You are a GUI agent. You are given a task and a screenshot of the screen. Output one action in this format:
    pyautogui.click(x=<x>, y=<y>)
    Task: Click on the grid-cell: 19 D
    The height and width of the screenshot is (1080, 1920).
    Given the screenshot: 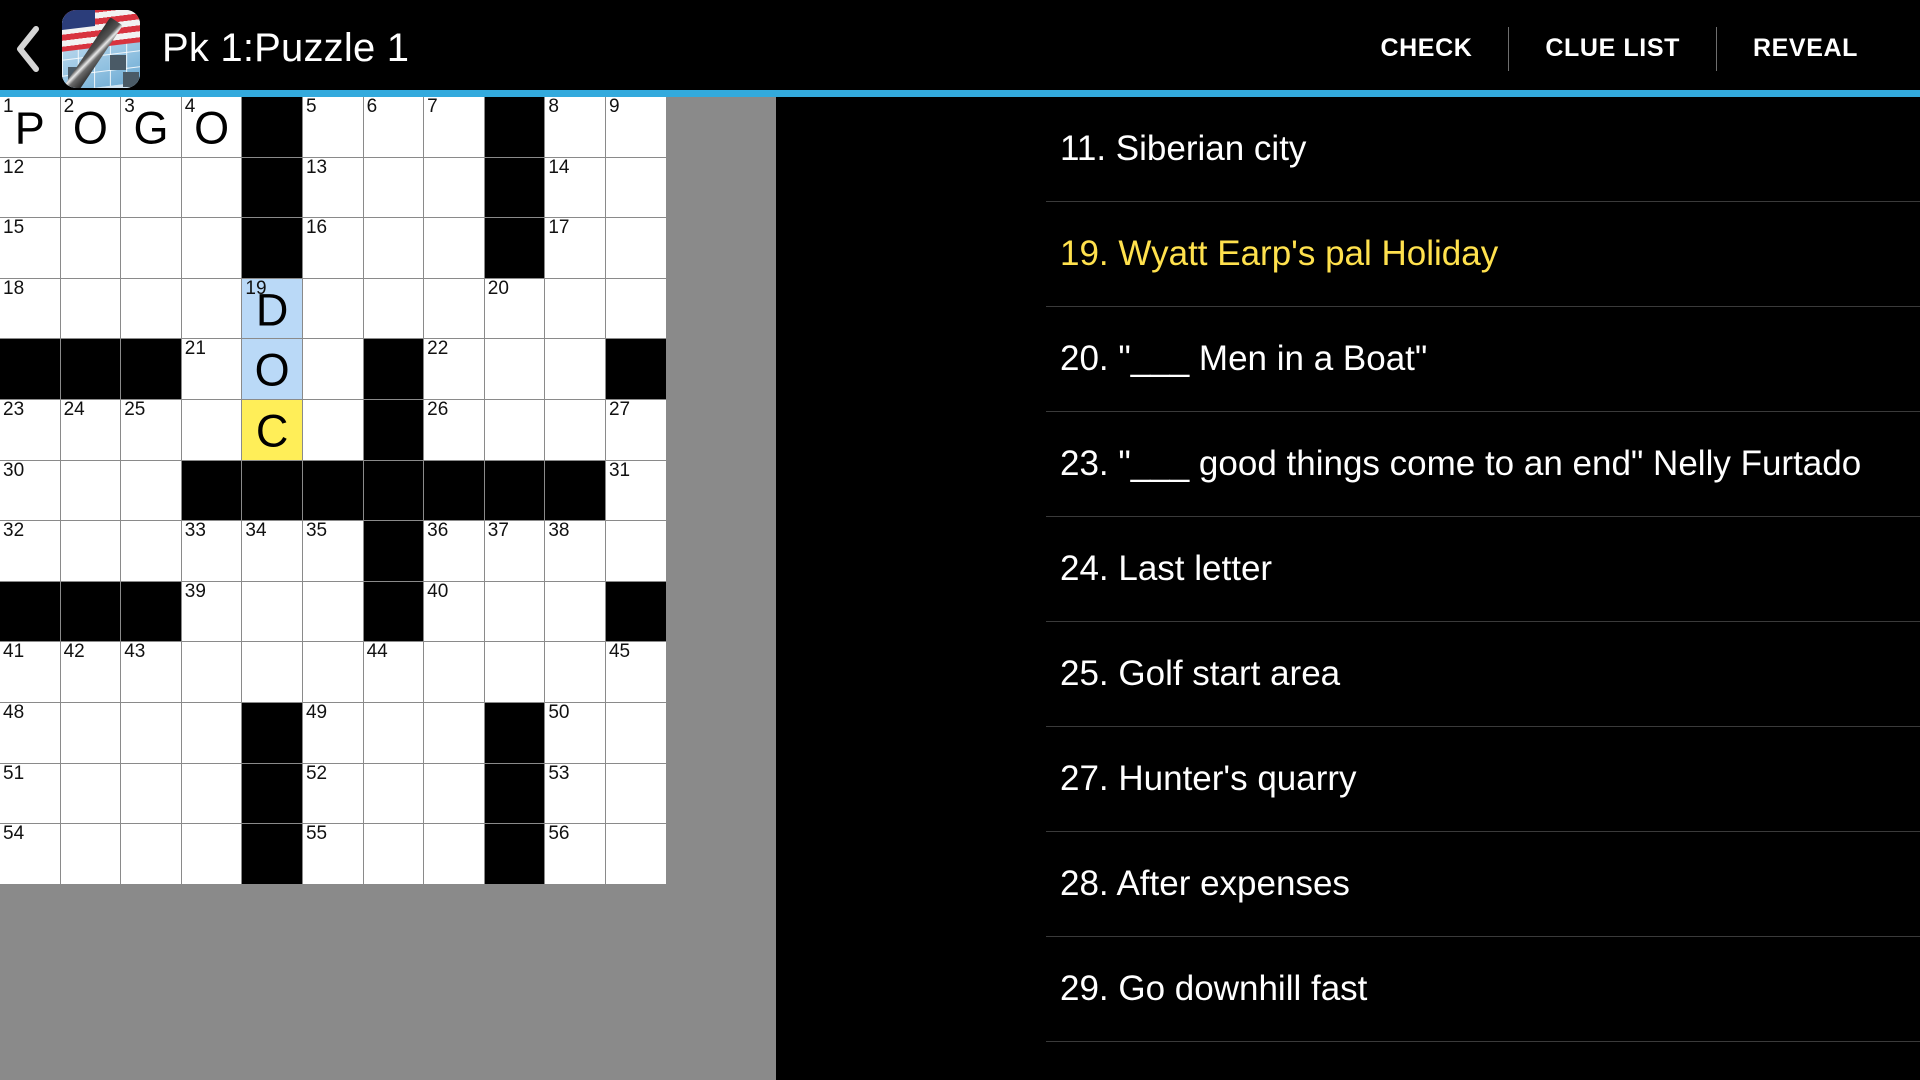 What is the action you would take?
    pyautogui.click(x=272, y=308)
    